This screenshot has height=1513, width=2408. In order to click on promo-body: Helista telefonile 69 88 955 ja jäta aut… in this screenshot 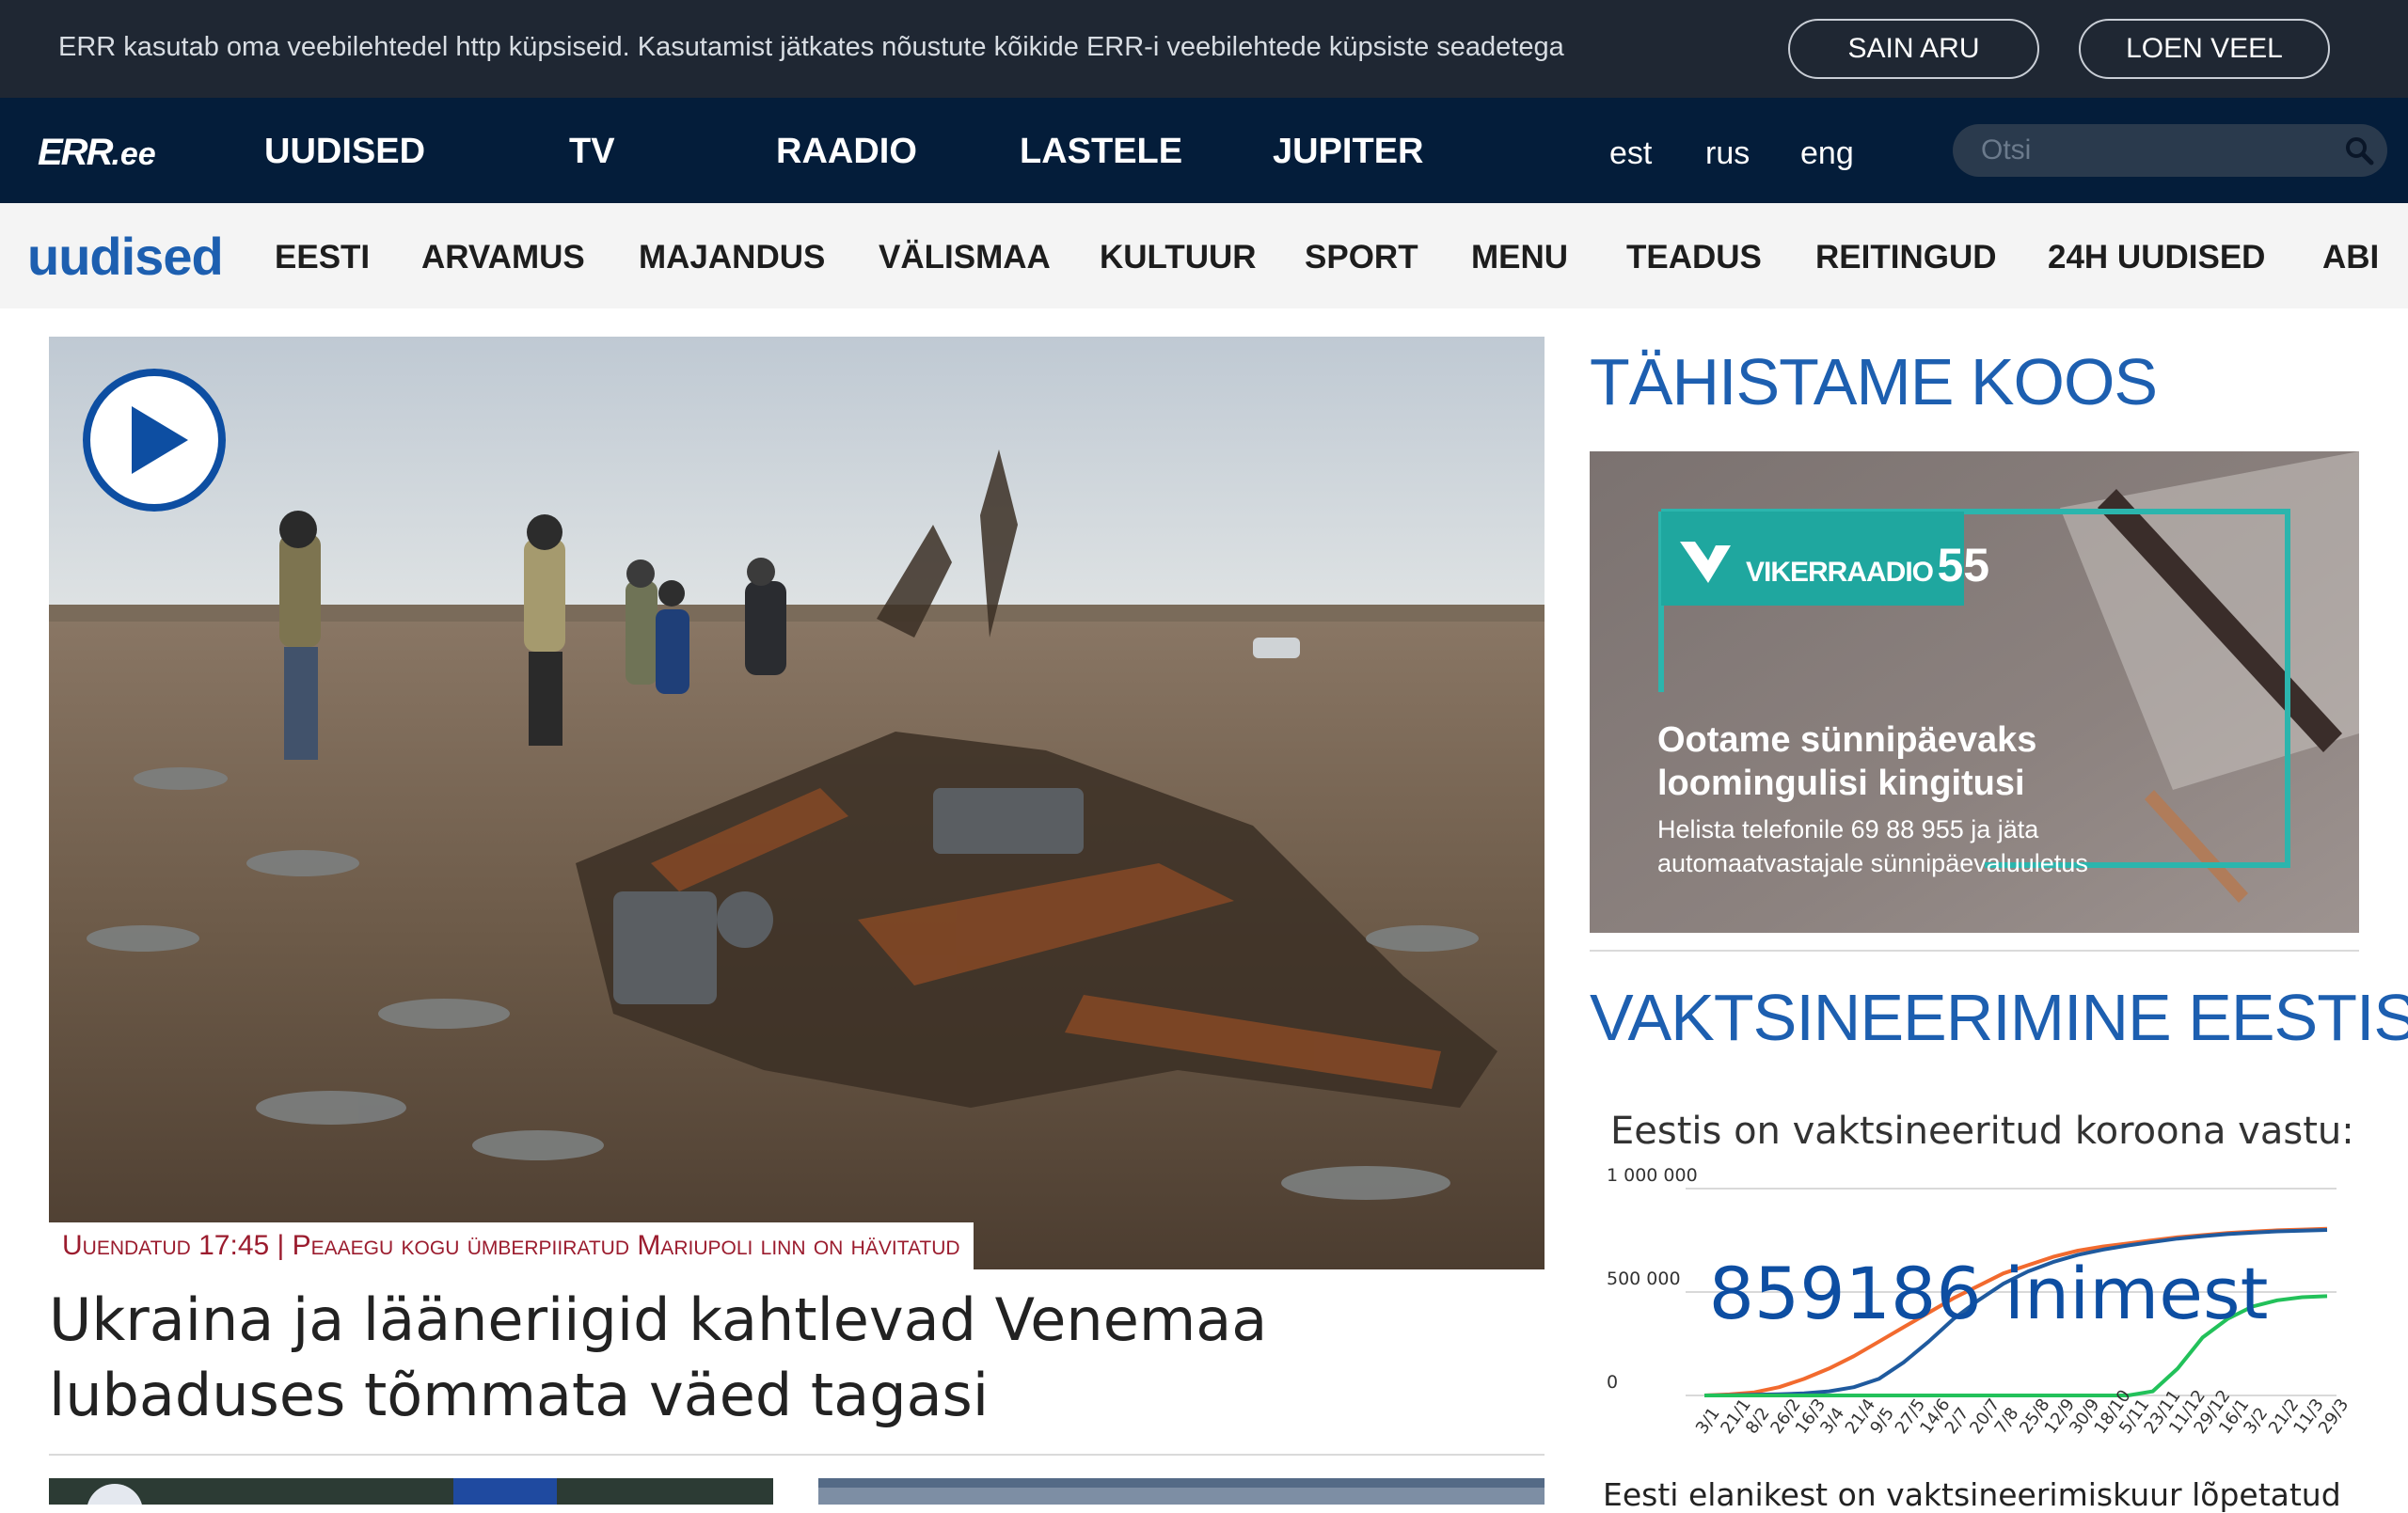, I will do `click(1873, 846)`.